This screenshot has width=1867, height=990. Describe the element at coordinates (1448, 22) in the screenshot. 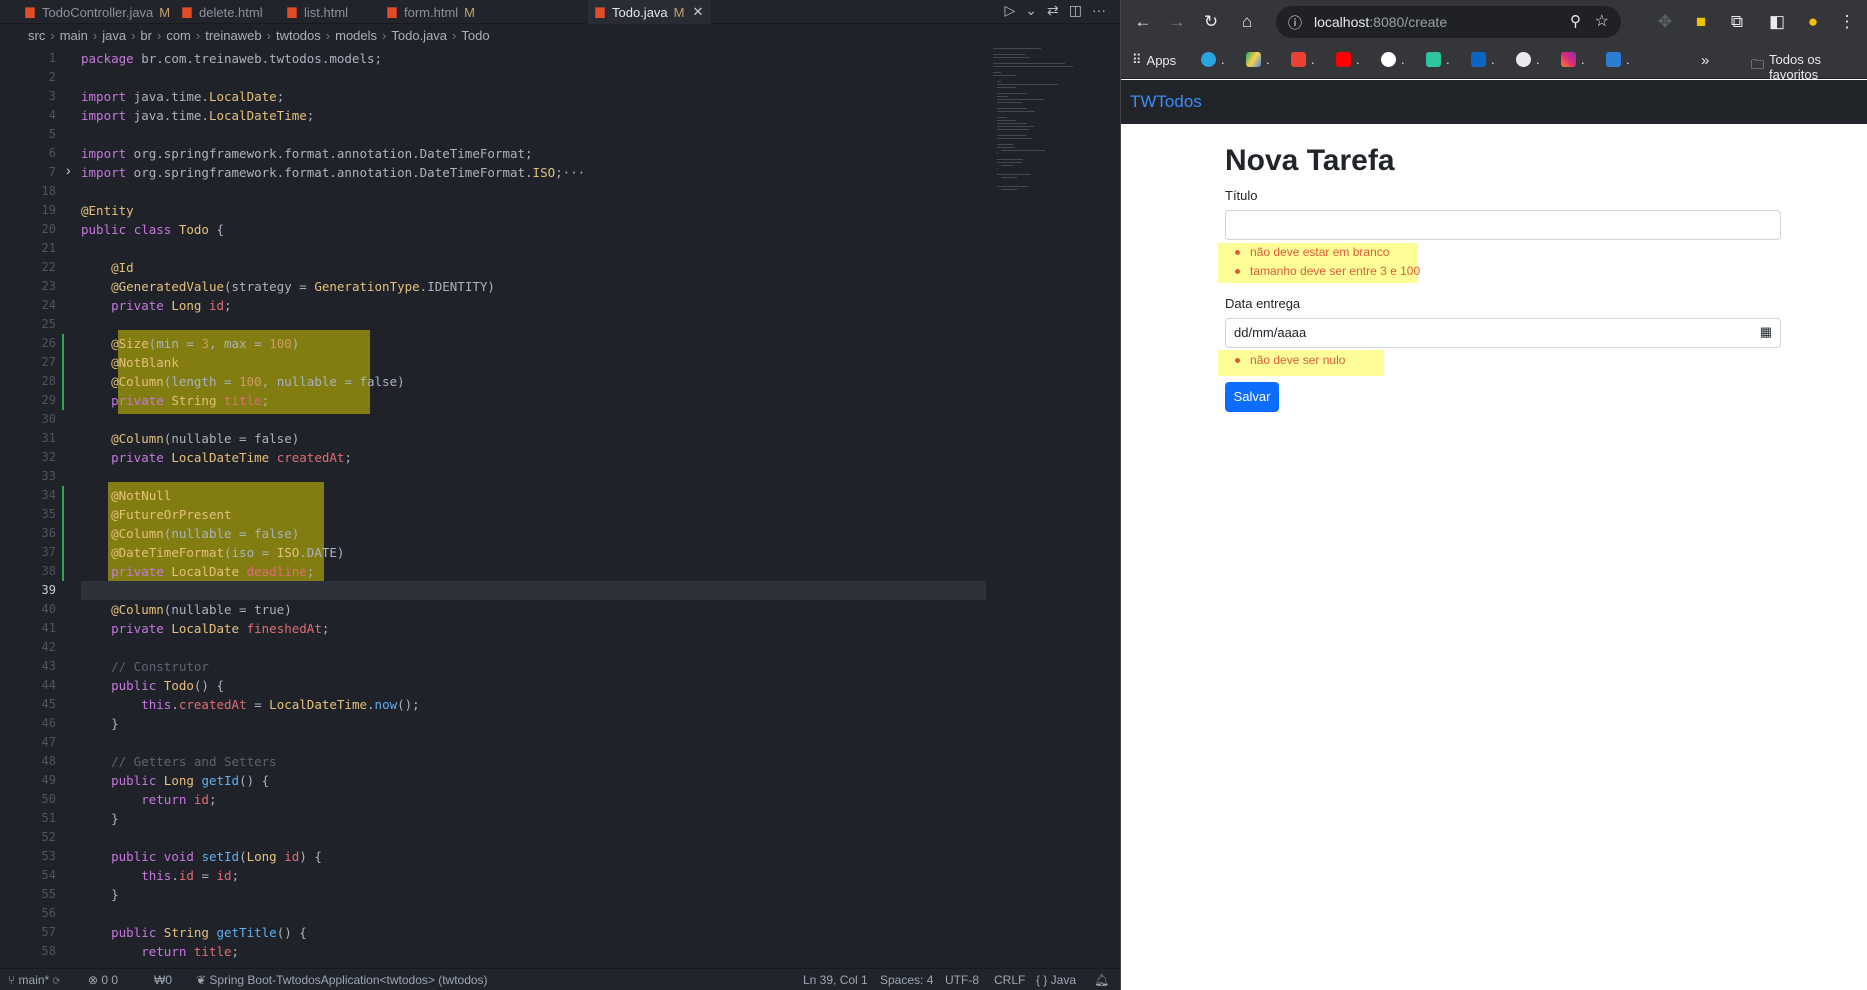

I see `address-bar: ⓘ localhost:8080/create ⚲ ☆` at that location.